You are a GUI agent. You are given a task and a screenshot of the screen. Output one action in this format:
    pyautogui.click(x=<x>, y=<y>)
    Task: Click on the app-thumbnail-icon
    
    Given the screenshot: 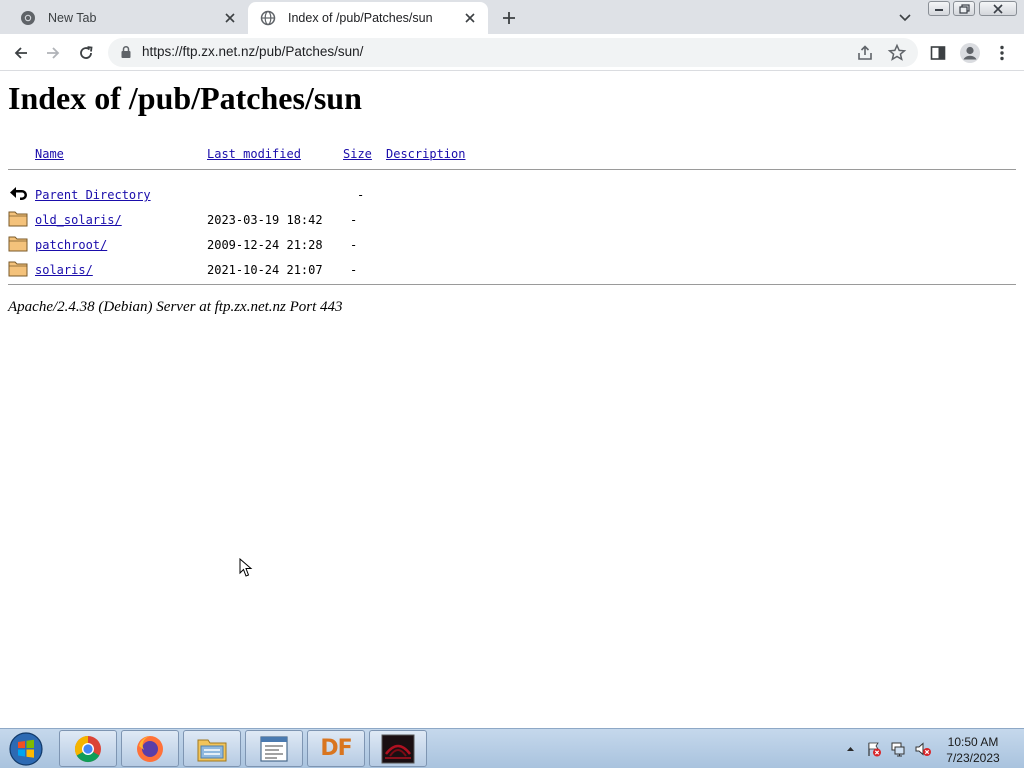 What is the action you would take?
    pyautogui.click(x=398, y=748)
    